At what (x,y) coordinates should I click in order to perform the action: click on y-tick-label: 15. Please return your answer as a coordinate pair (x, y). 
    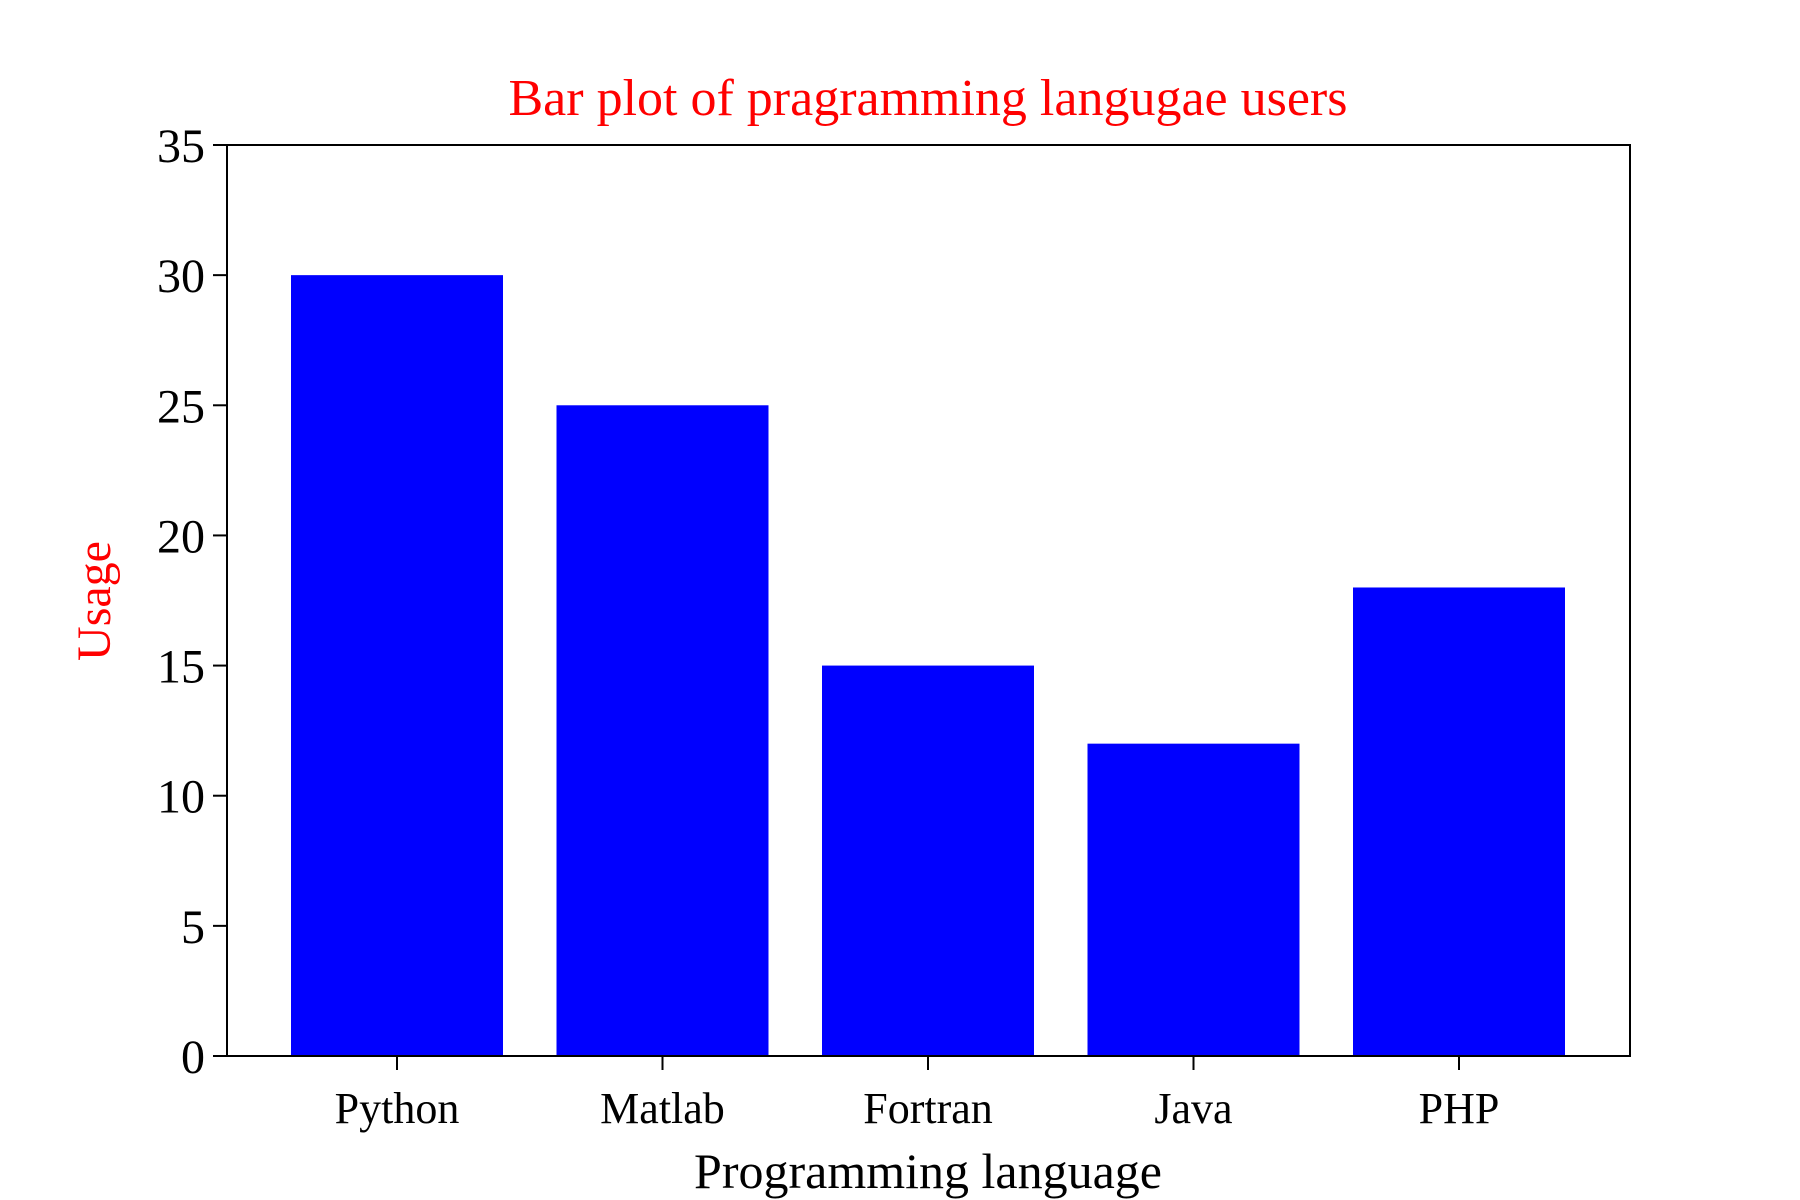
    Looking at the image, I should click on (181, 667).